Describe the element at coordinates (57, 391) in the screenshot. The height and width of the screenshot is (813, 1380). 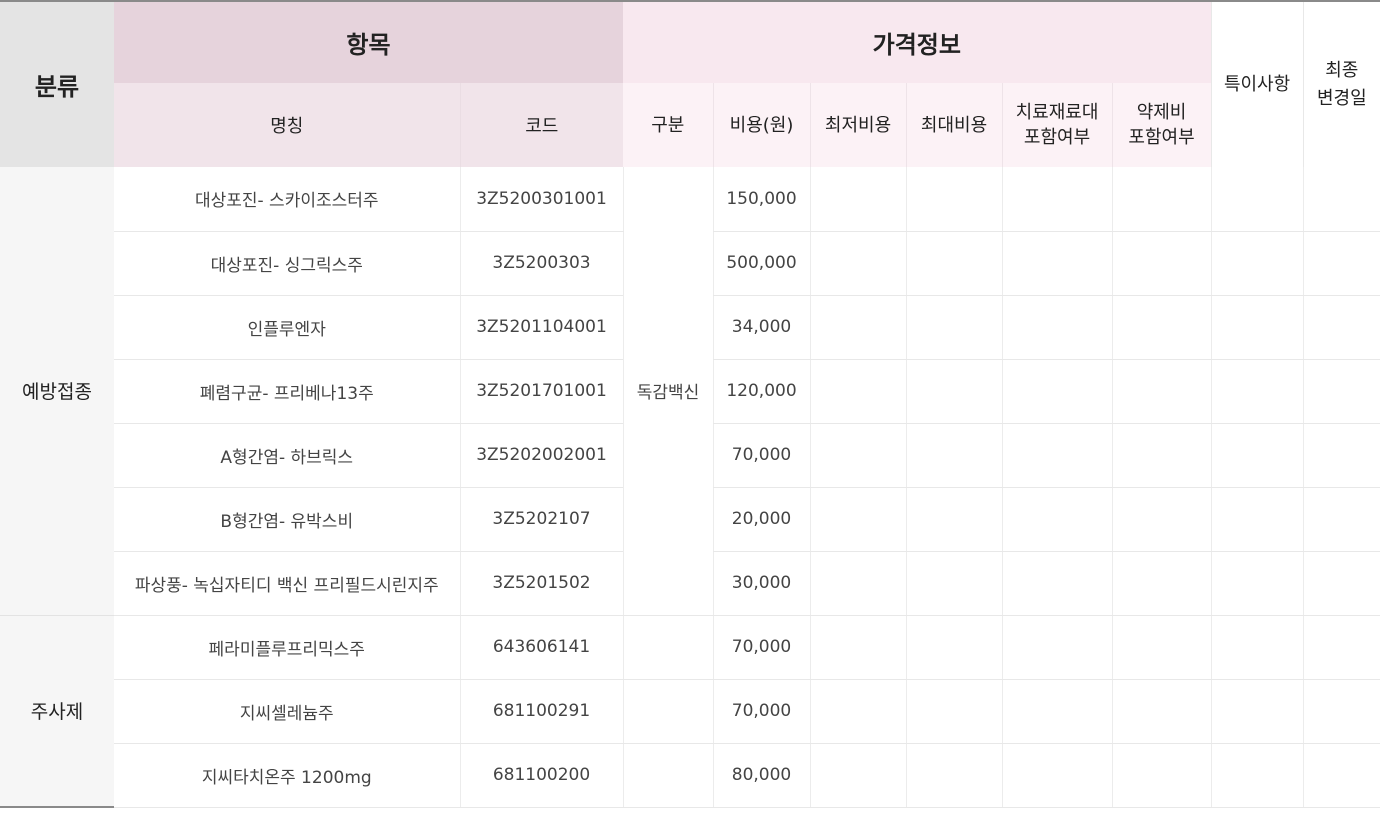
I see `category-cell: 예방접종` at that location.